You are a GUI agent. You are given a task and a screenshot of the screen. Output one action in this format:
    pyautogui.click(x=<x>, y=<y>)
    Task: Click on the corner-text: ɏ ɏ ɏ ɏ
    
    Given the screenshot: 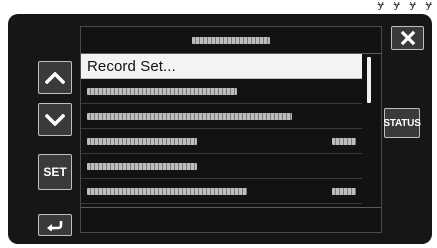 What is the action you would take?
    pyautogui.click(x=406, y=5)
    